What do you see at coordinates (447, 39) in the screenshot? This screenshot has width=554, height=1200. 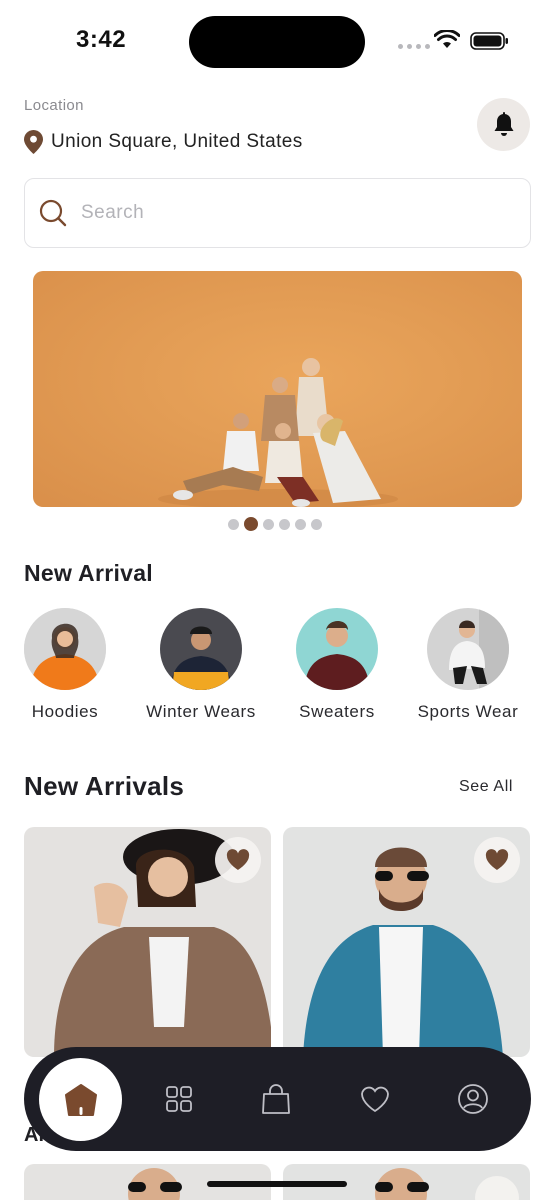 I see `wifi-icon` at bounding box center [447, 39].